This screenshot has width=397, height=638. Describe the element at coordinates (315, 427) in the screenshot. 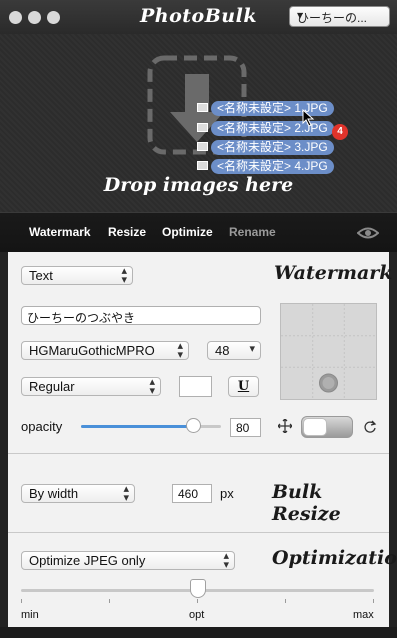

I see `toggle-knob` at that location.